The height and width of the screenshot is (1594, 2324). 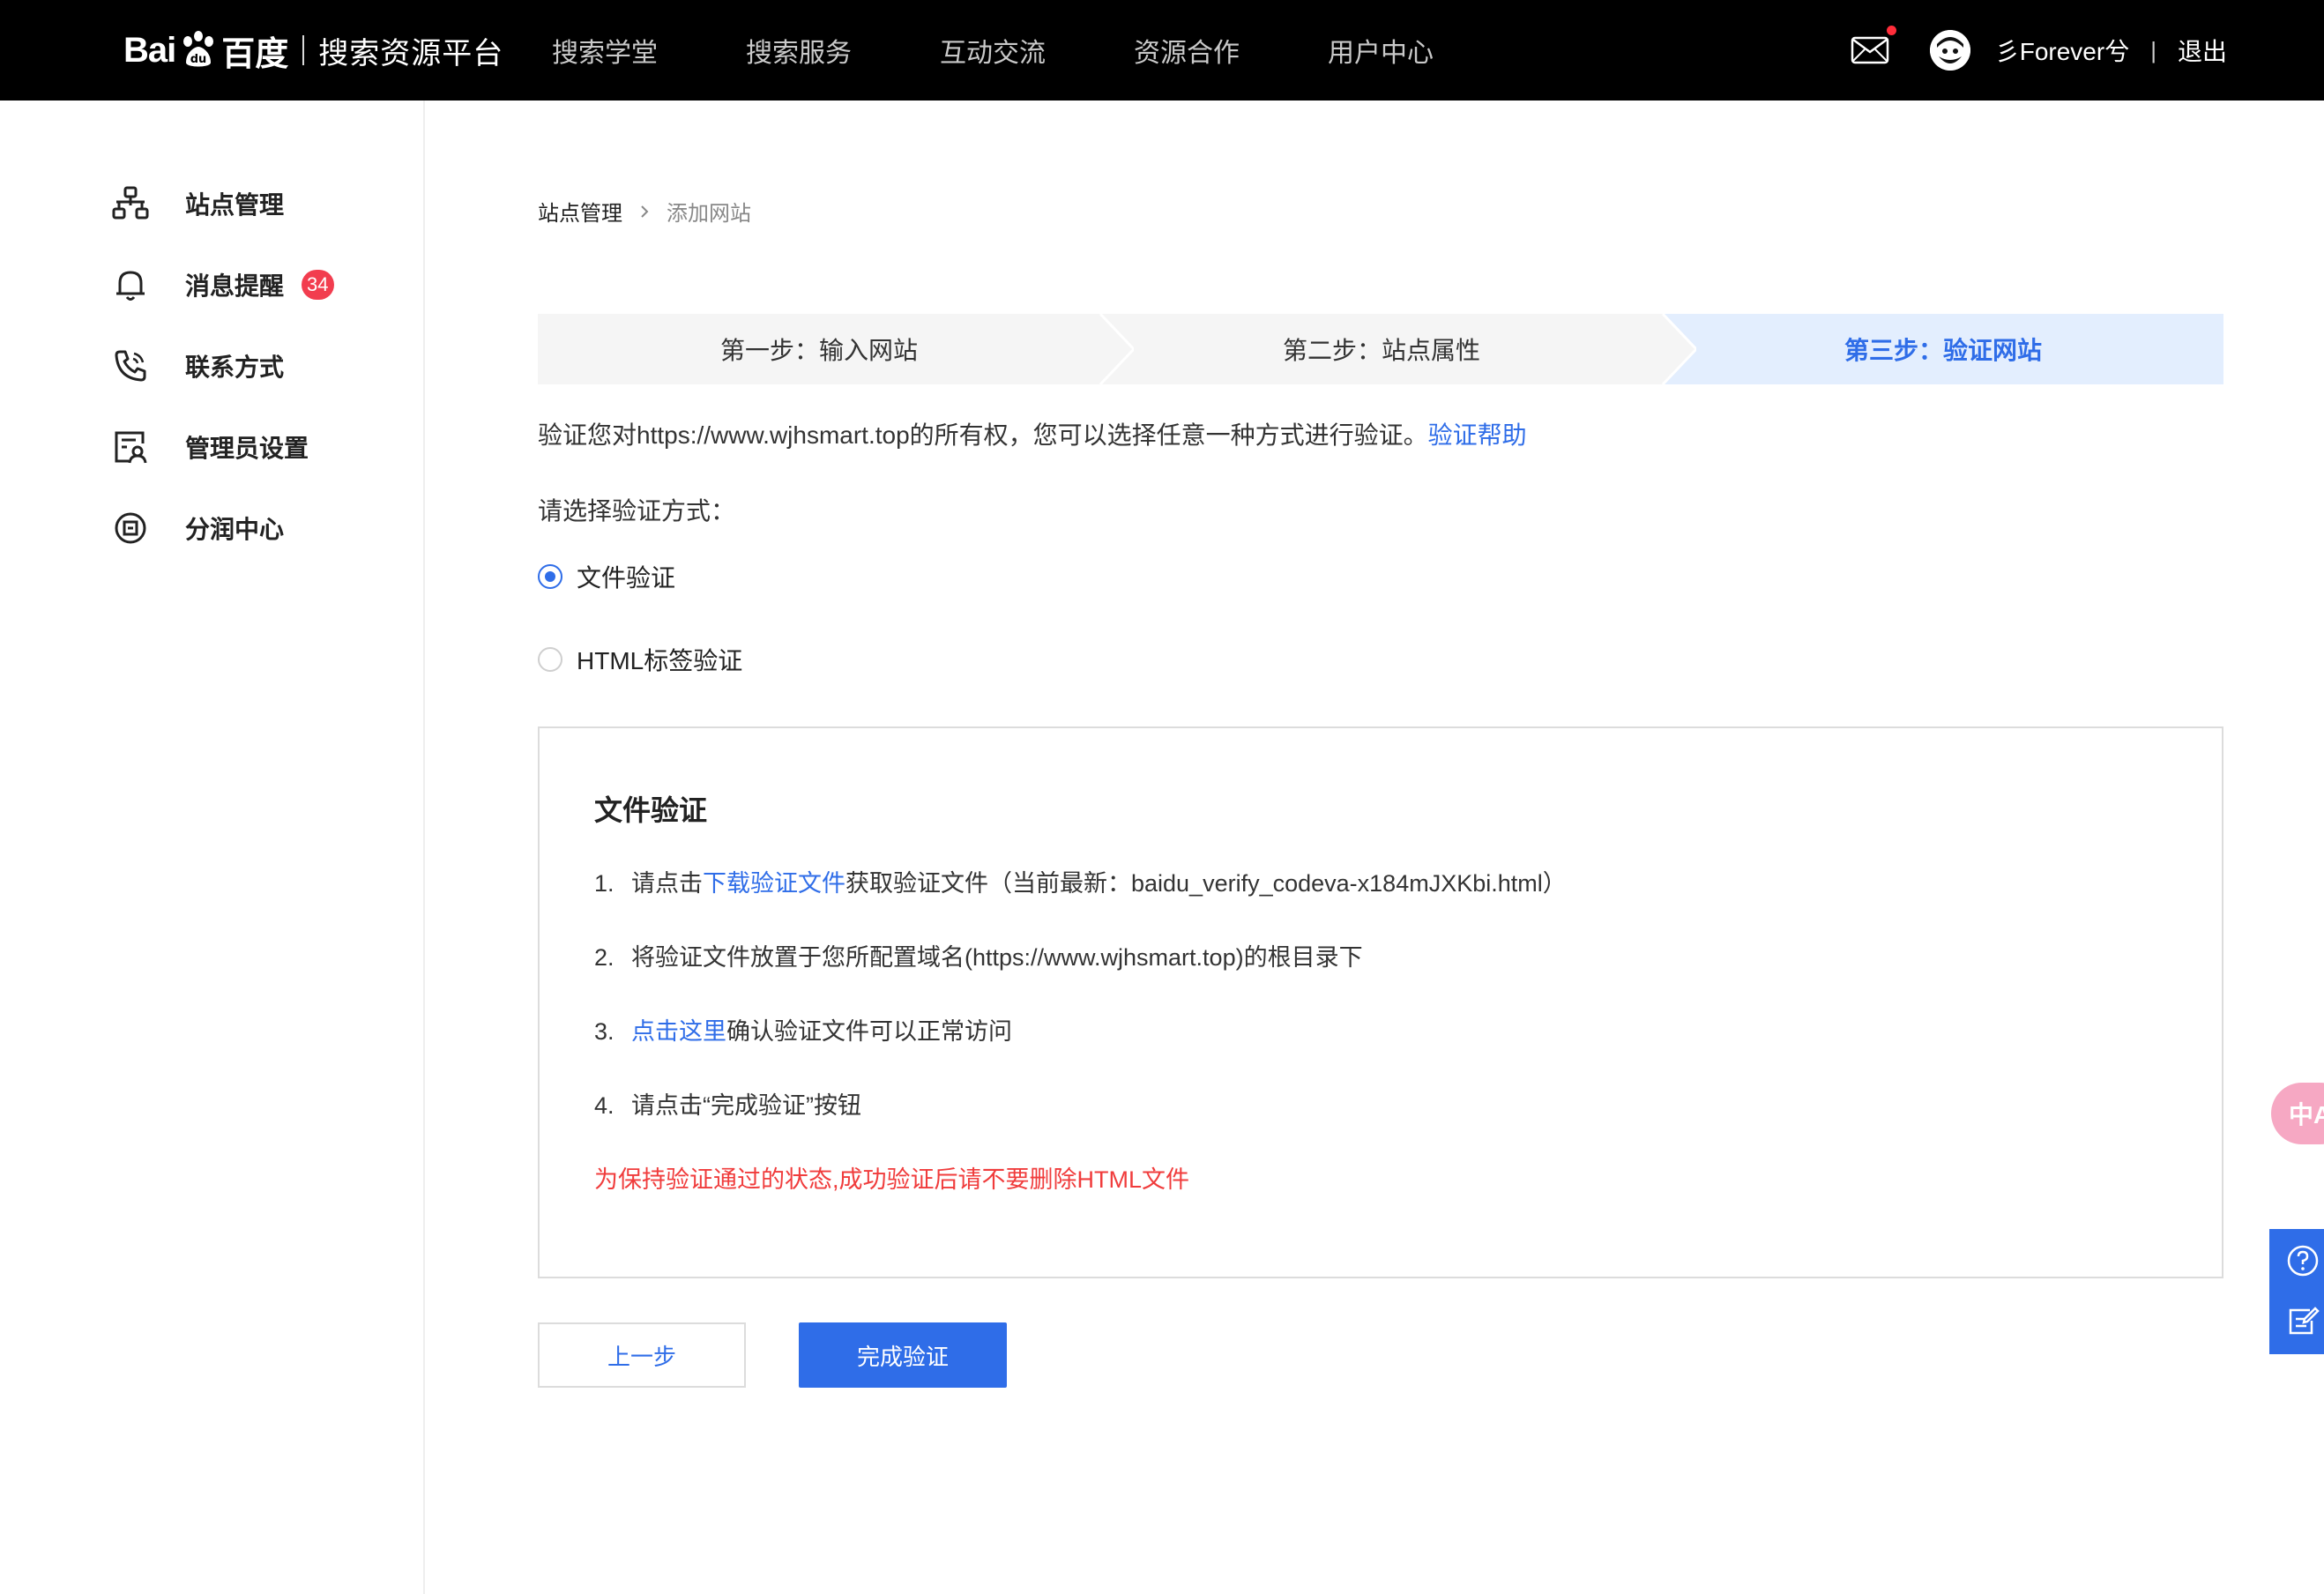 What do you see at coordinates (1477, 435) in the screenshot?
I see `verify-help-link: 验证帮助` at bounding box center [1477, 435].